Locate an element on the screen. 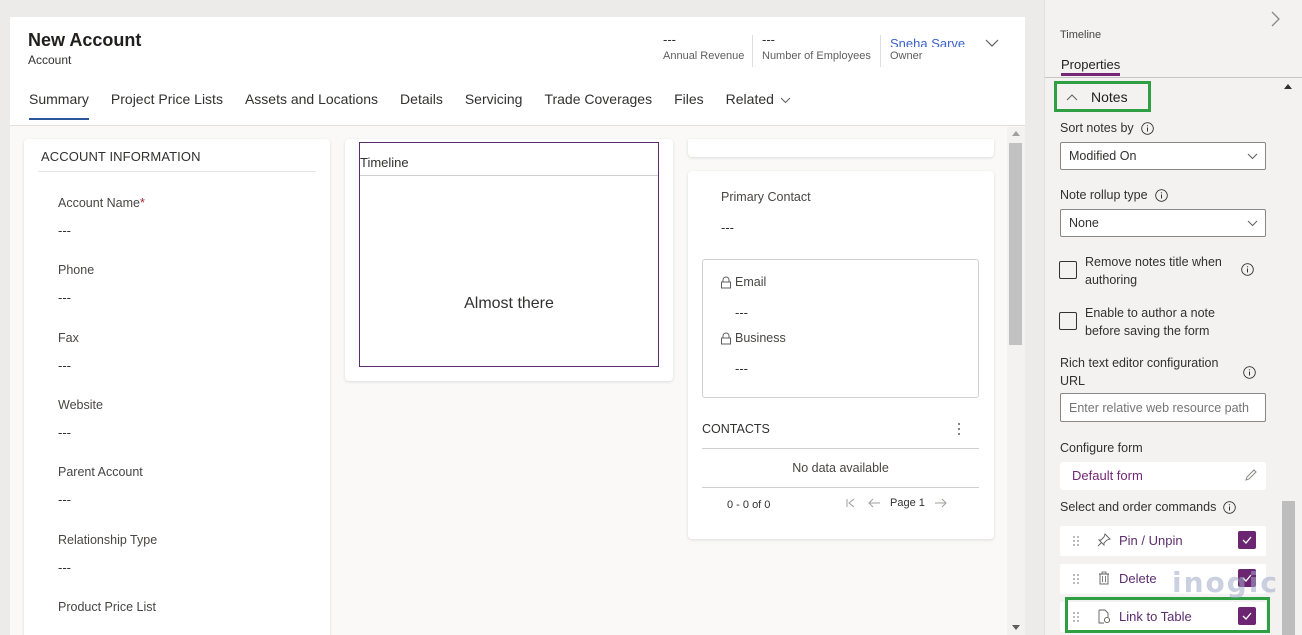 This screenshot has width=1302, height=635. account-name-label: Account Name is located at coordinates (99, 203).